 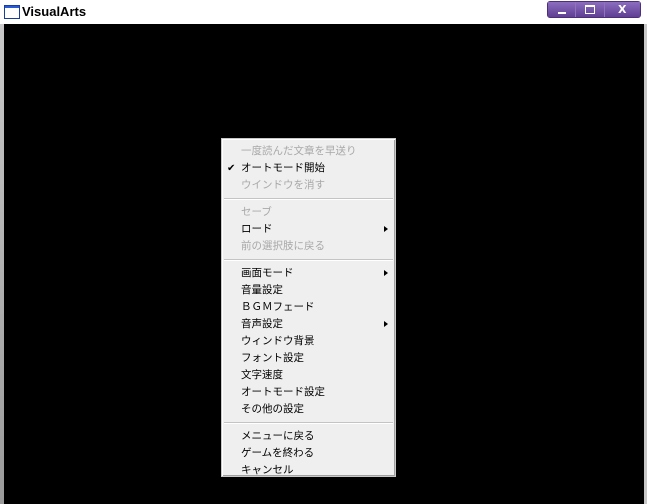 I want to click on menu-item: フォント設定, so click(x=308, y=358).